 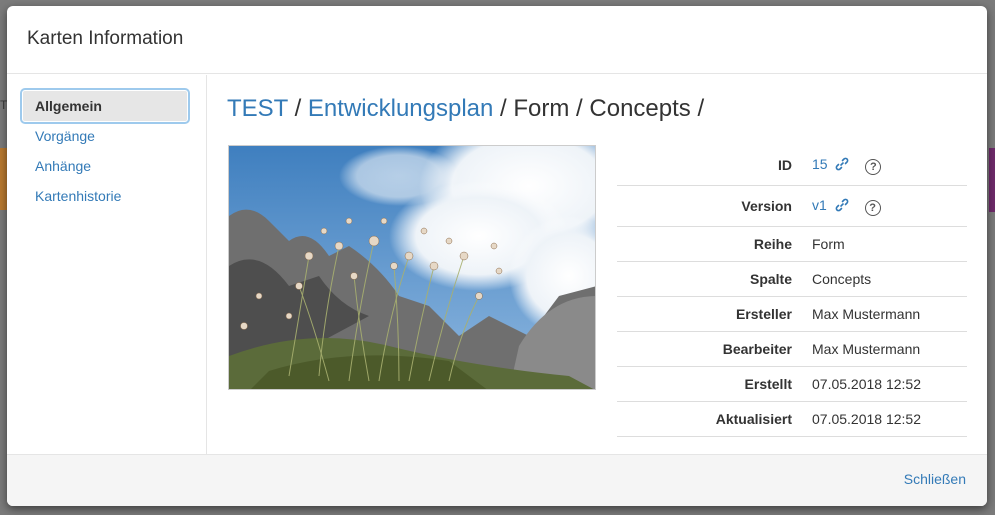 What do you see at coordinates (889, 165) in the screenshot?
I see `info-value-cell: 15 ?` at bounding box center [889, 165].